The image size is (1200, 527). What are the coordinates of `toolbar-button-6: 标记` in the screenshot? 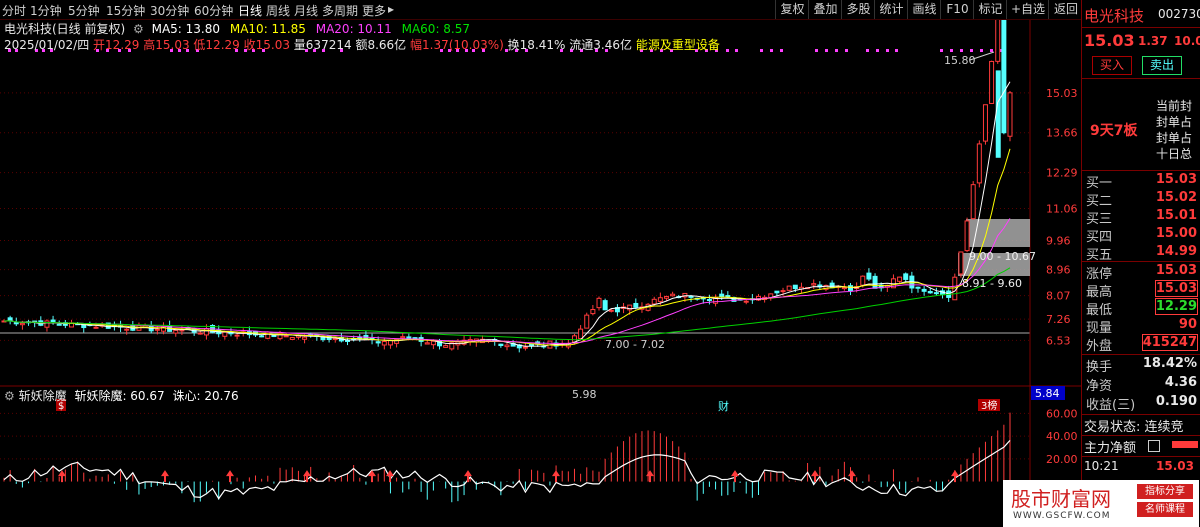 It's located at (990, 9).